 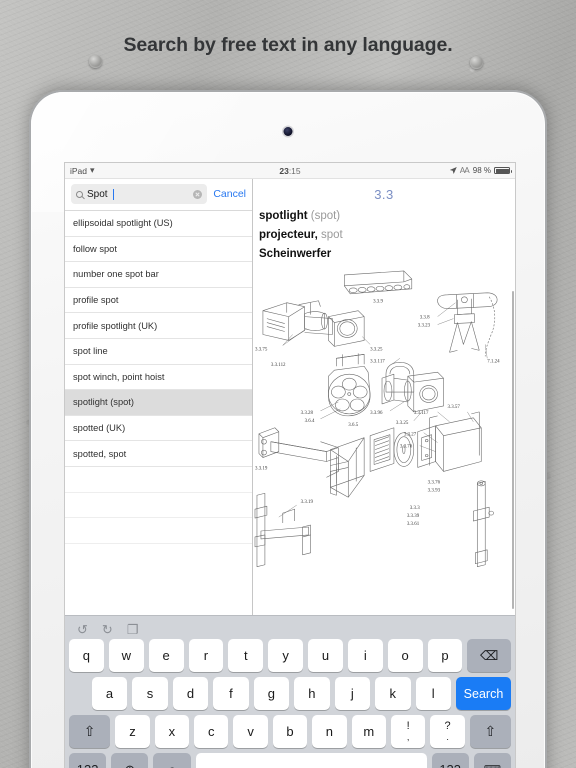 What do you see at coordinates (78, 693) in the screenshot?
I see `keyboard-row-2-pad` at bounding box center [78, 693].